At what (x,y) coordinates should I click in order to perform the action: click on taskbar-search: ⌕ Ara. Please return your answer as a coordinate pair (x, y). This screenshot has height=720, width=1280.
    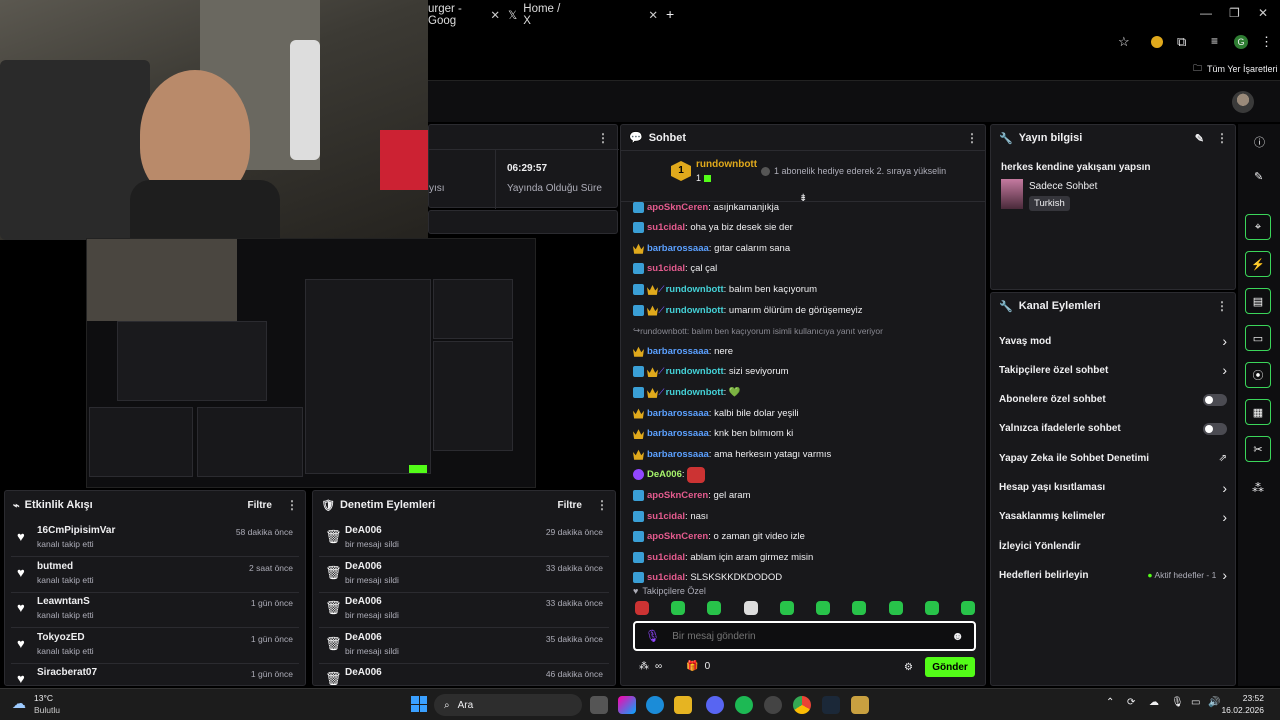
    Looking at the image, I should click on (508, 705).